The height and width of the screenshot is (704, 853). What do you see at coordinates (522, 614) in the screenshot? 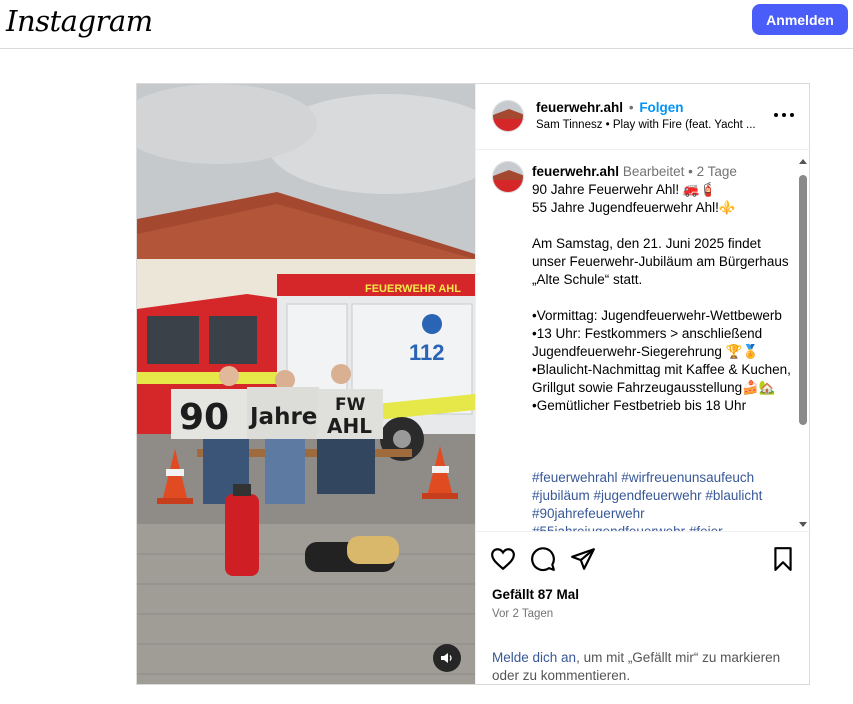
I see `post-date: Vor 2 Tagen` at bounding box center [522, 614].